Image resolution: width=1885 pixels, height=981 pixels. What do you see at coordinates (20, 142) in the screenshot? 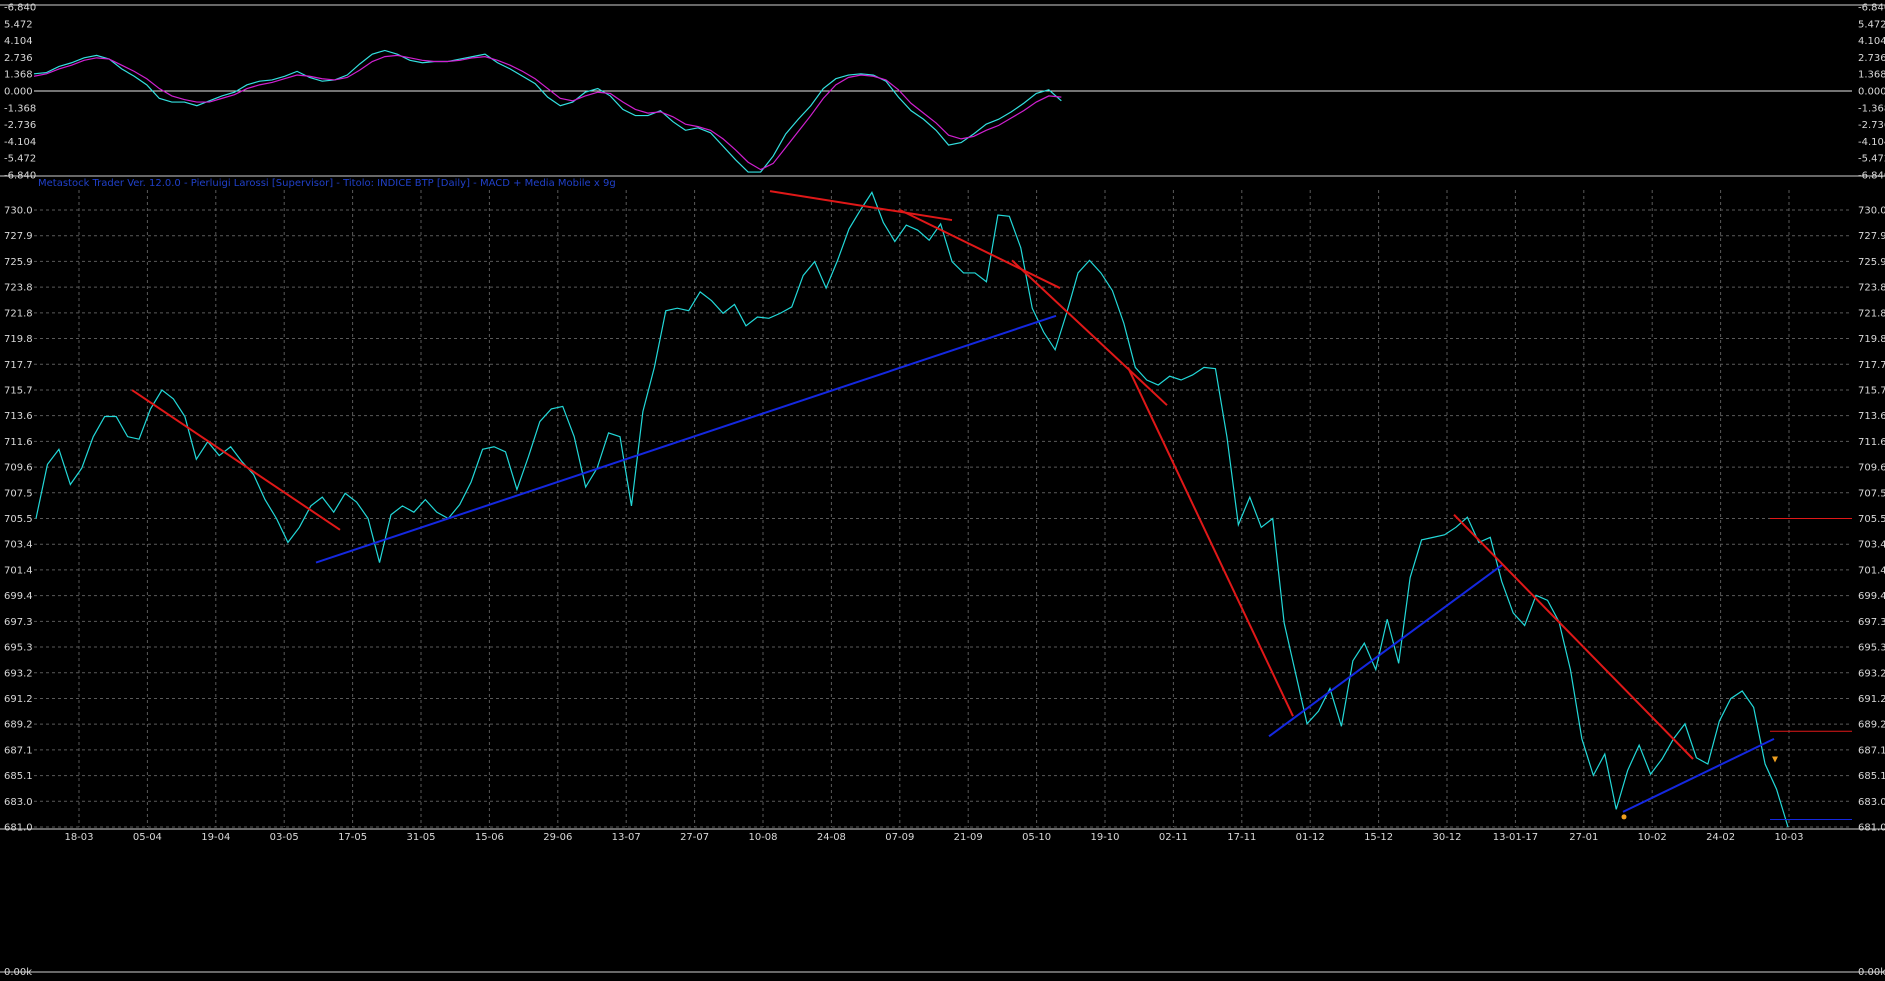
I see `macd-y-tick-left: -4.104` at bounding box center [20, 142].